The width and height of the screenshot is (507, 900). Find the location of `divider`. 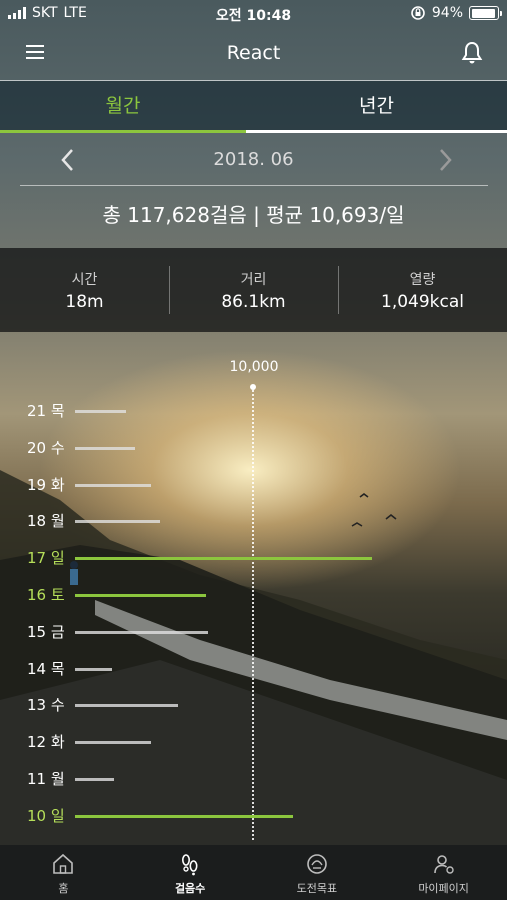

divider is located at coordinates (254, 185).